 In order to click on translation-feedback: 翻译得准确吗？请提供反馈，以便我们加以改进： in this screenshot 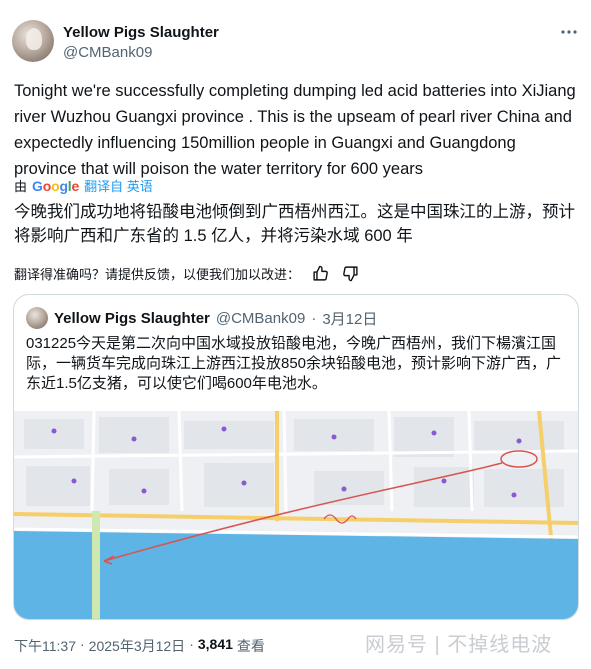, I will do `click(187, 273)`.